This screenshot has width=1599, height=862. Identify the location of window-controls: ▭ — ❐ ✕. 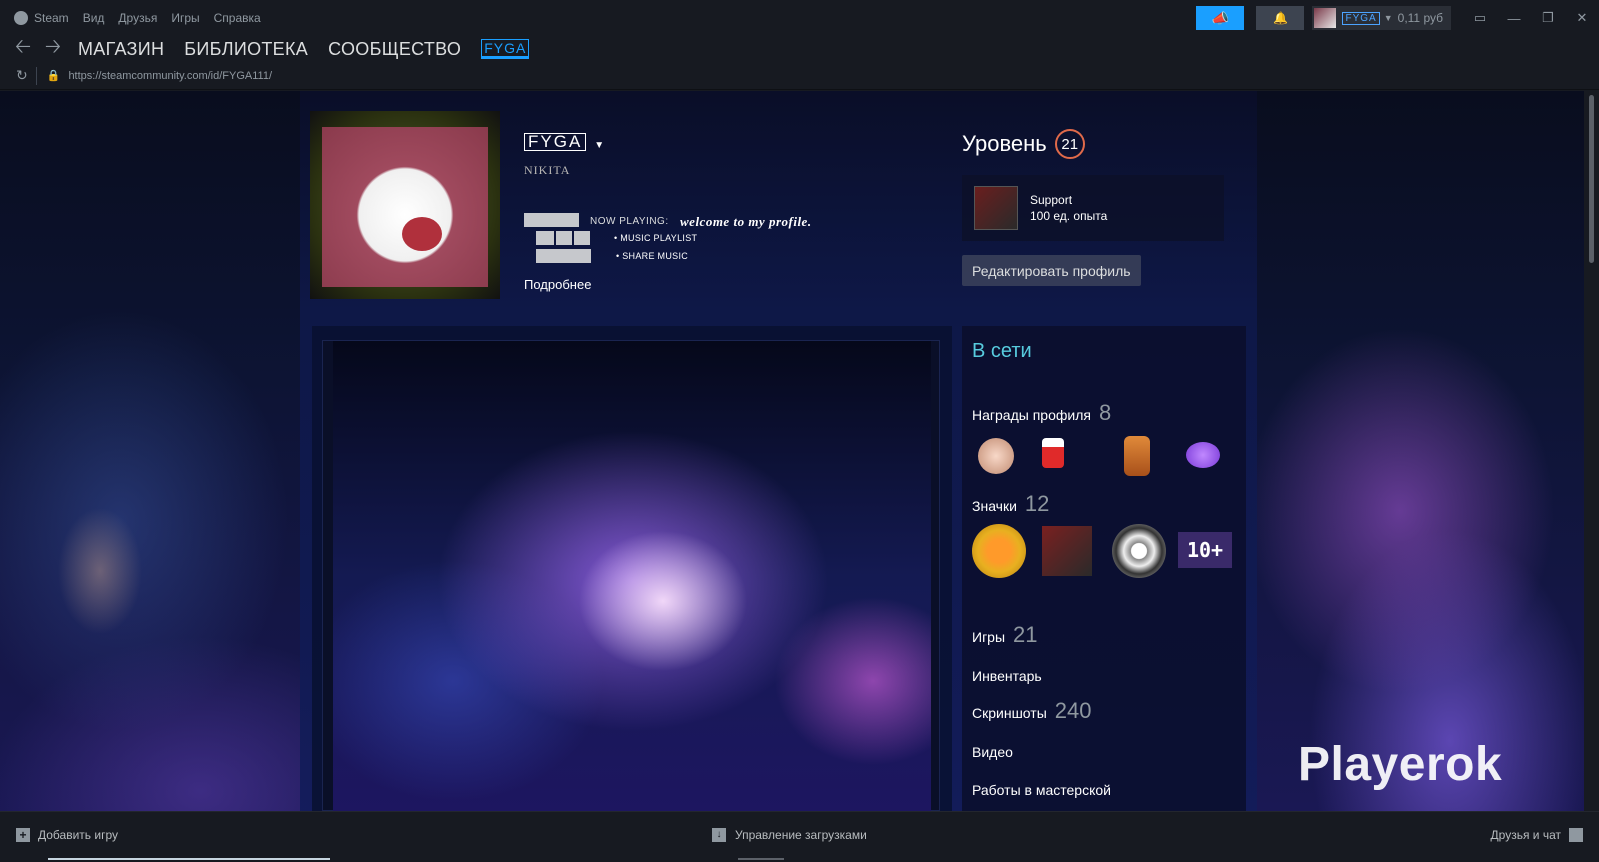
(1531, 18).